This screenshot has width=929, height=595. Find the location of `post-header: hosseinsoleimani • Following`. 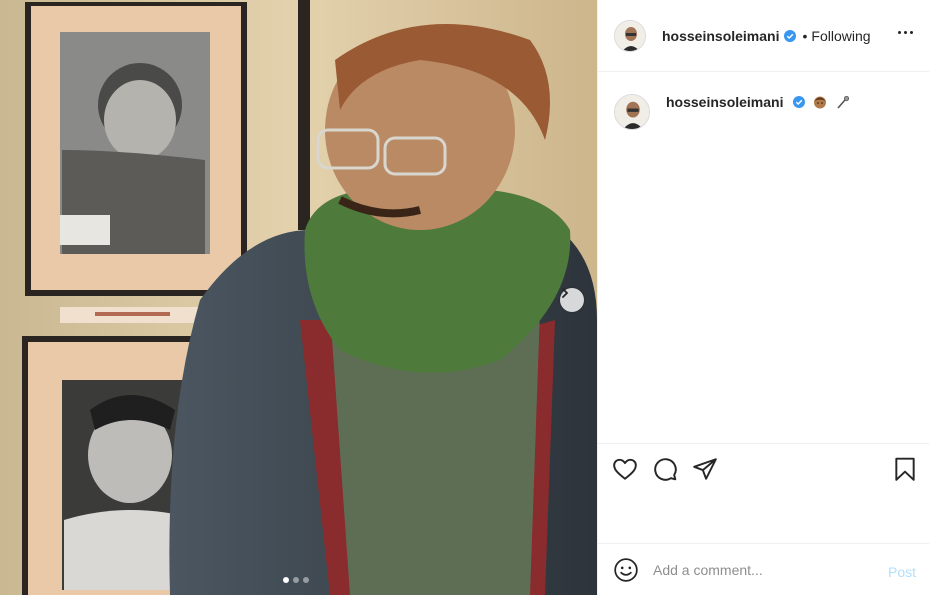

post-header: hosseinsoleimani • Following is located at coordinates (763, 36).